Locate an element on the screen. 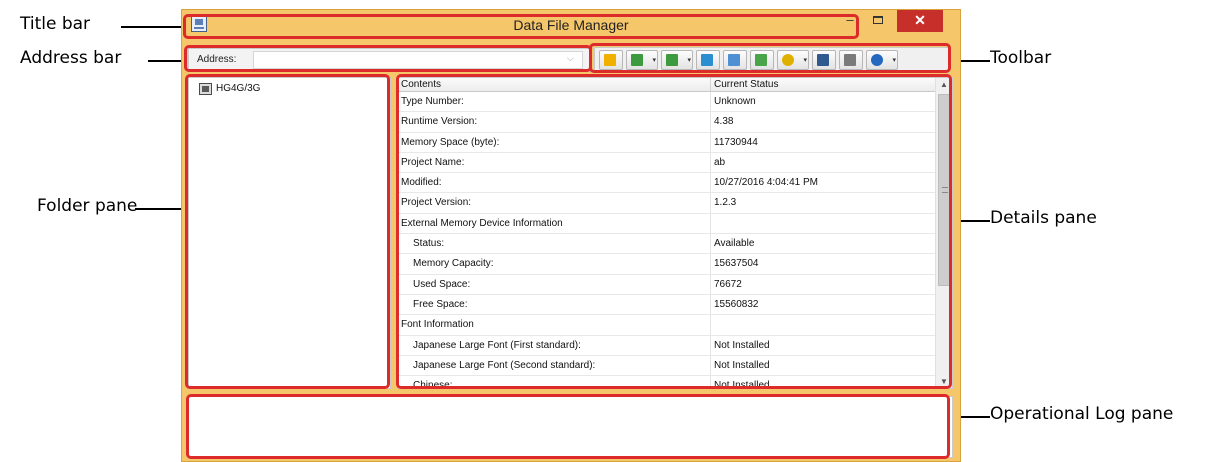  highlight-log-pane is located at coordinates (568, 426).